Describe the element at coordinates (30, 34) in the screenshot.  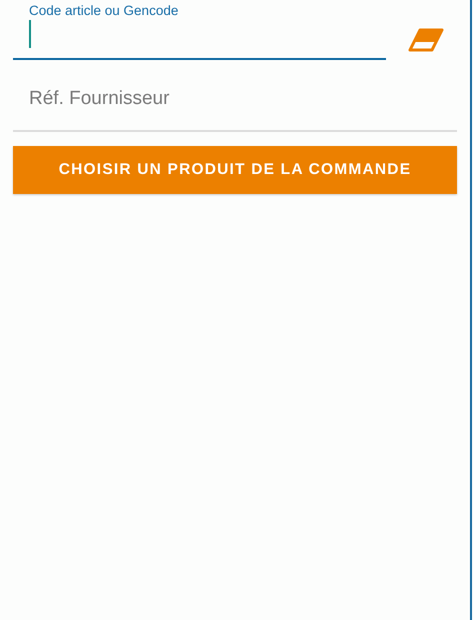
I see `text-cursor` at that location.